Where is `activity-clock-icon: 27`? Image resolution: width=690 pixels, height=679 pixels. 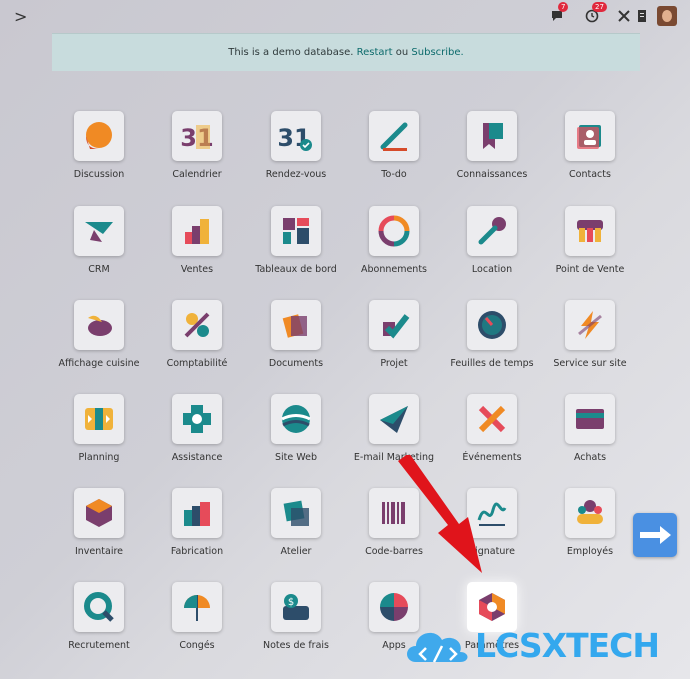 activity-clock-icon: 27 is located at coordinates (594, 14).